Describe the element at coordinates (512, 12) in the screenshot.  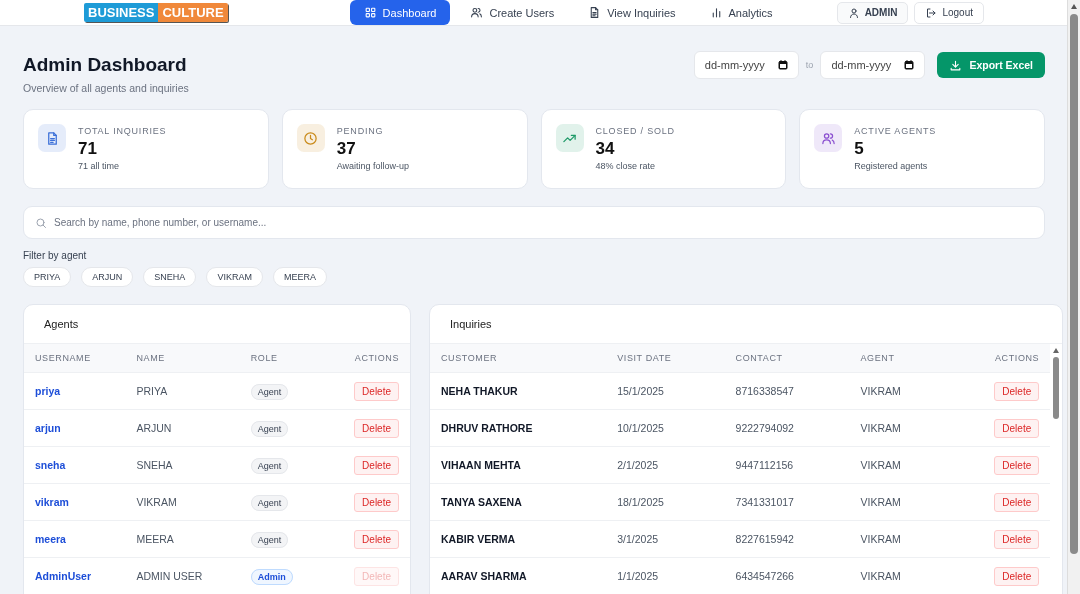
I see `nav-tab: Create Users` at that location.